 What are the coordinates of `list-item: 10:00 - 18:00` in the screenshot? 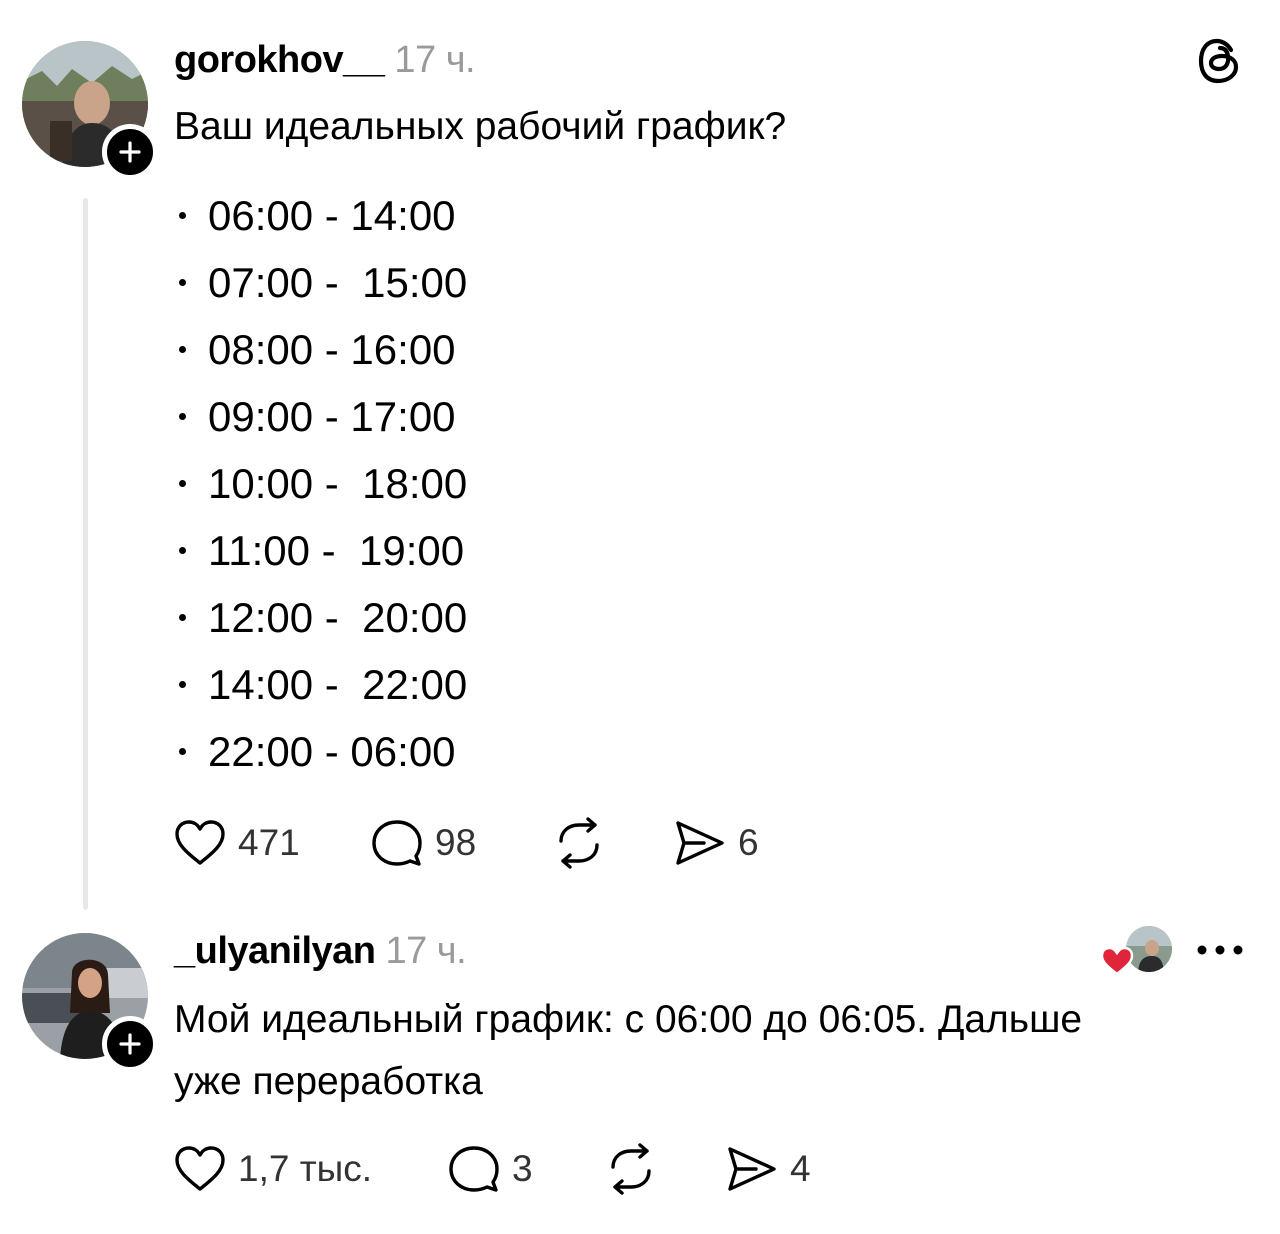 It's located at (321, 483).